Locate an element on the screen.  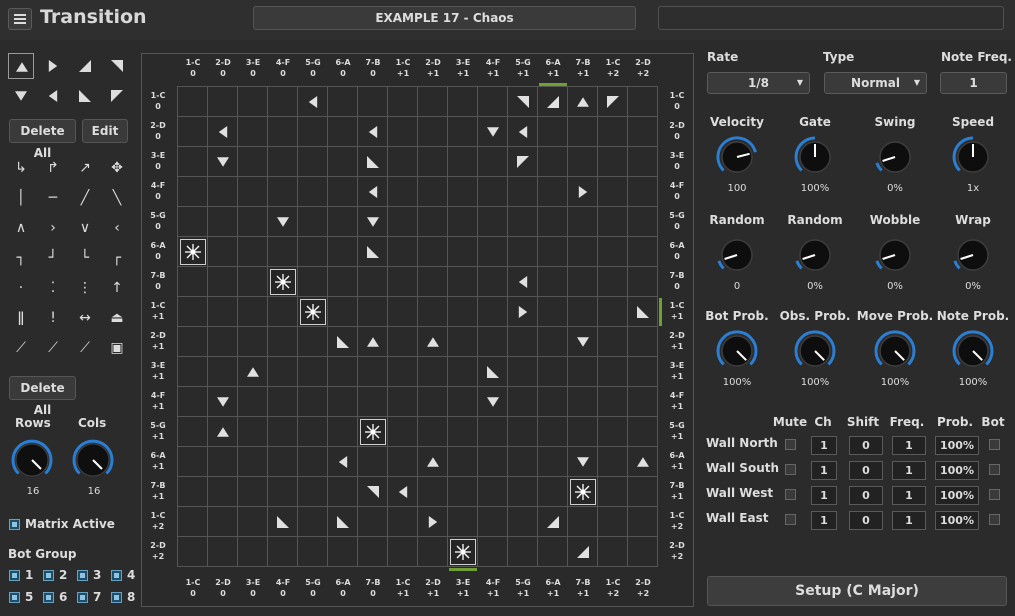
palette-arrow-right-icon is located at coordinates (53, 66).